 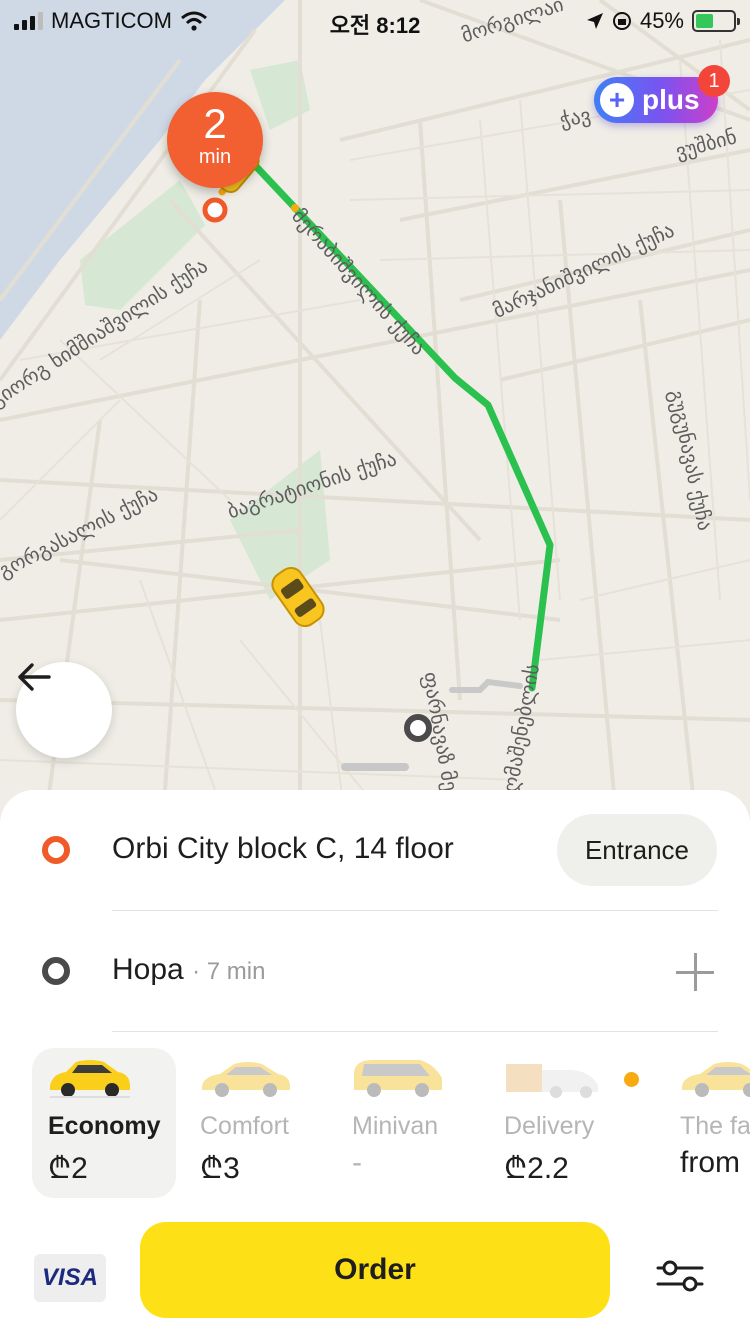 I want to click on plus-subscription-button: + plus 1, so click(x=662, y=94).